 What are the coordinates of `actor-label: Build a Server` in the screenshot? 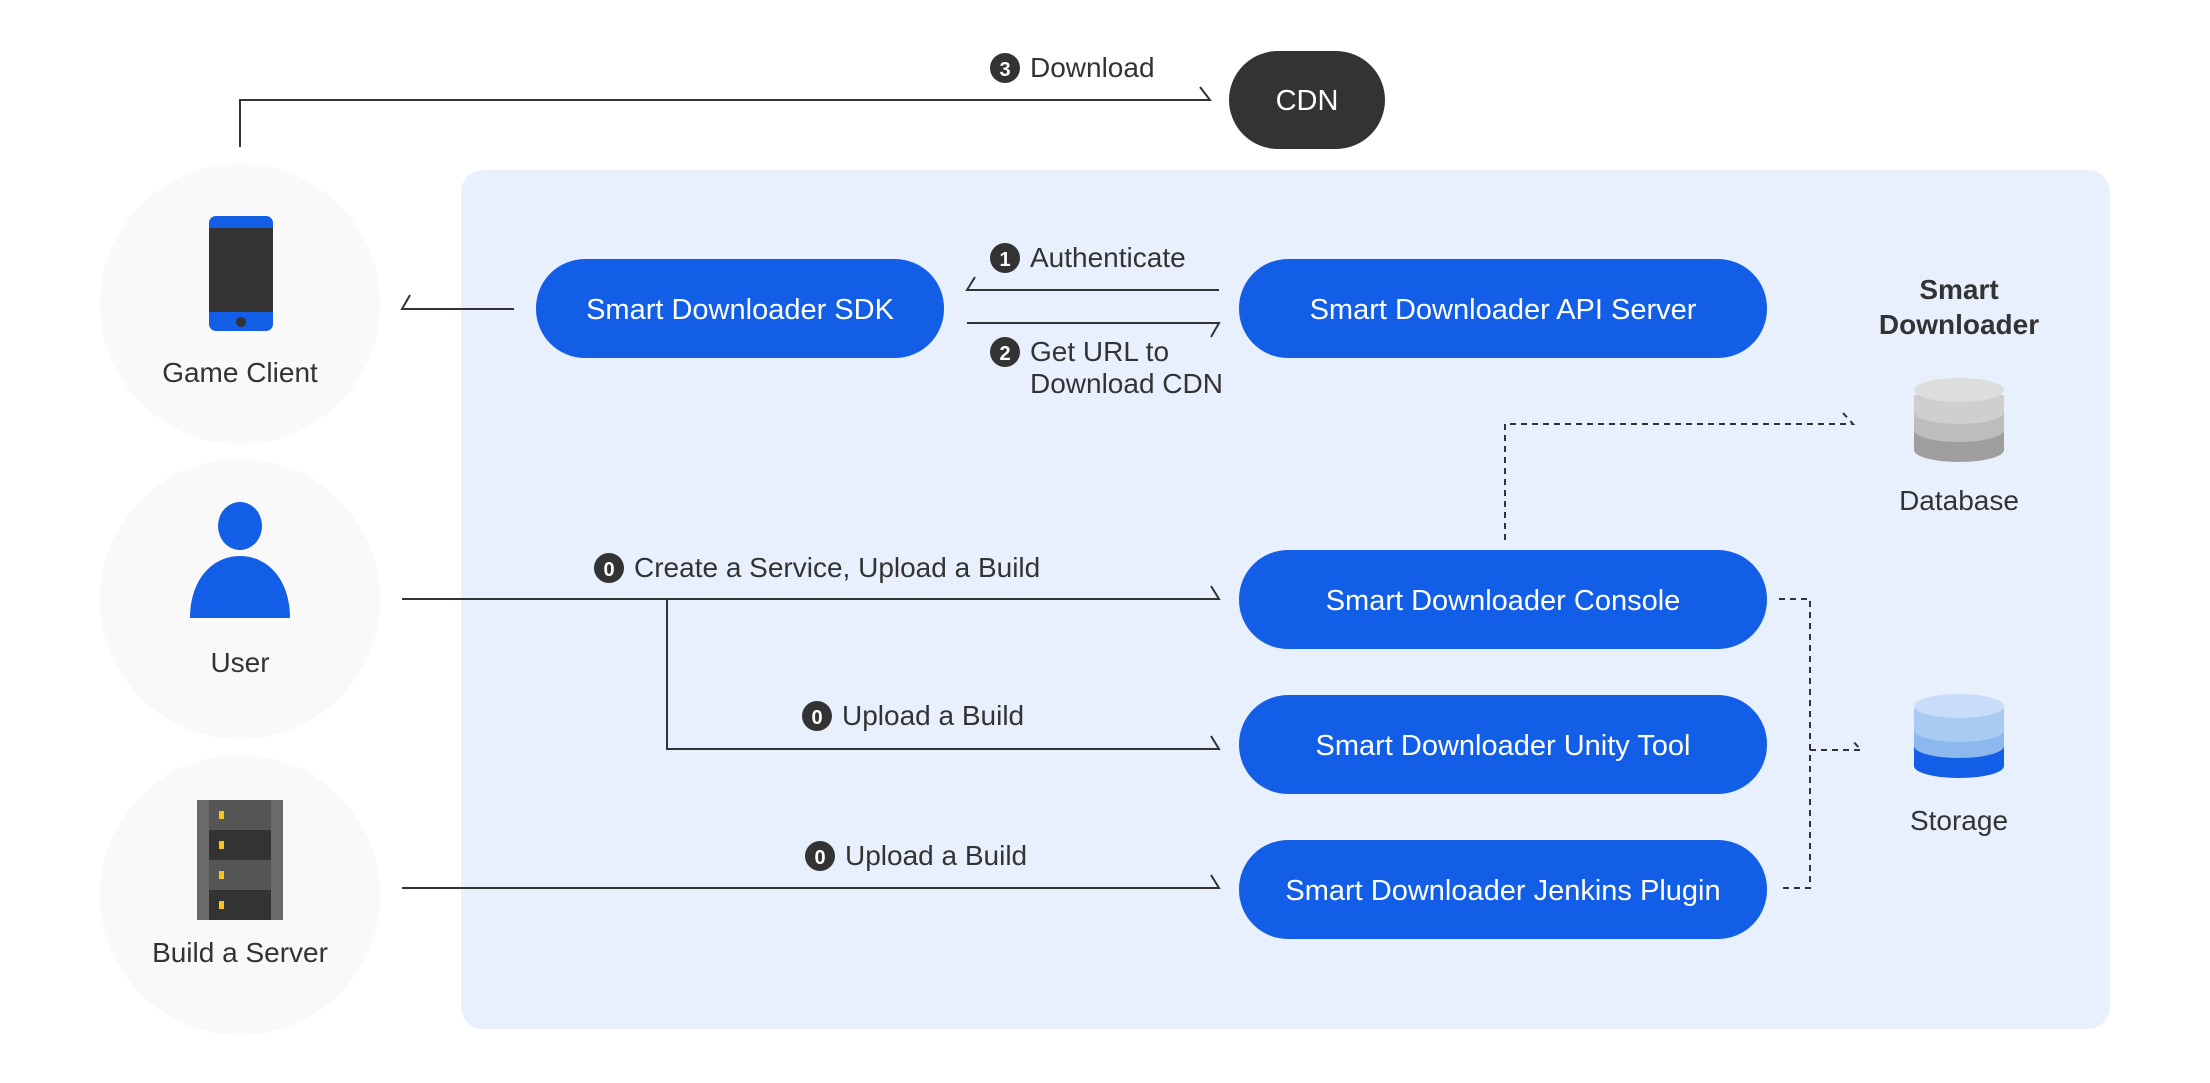 It's located at (240, 952).